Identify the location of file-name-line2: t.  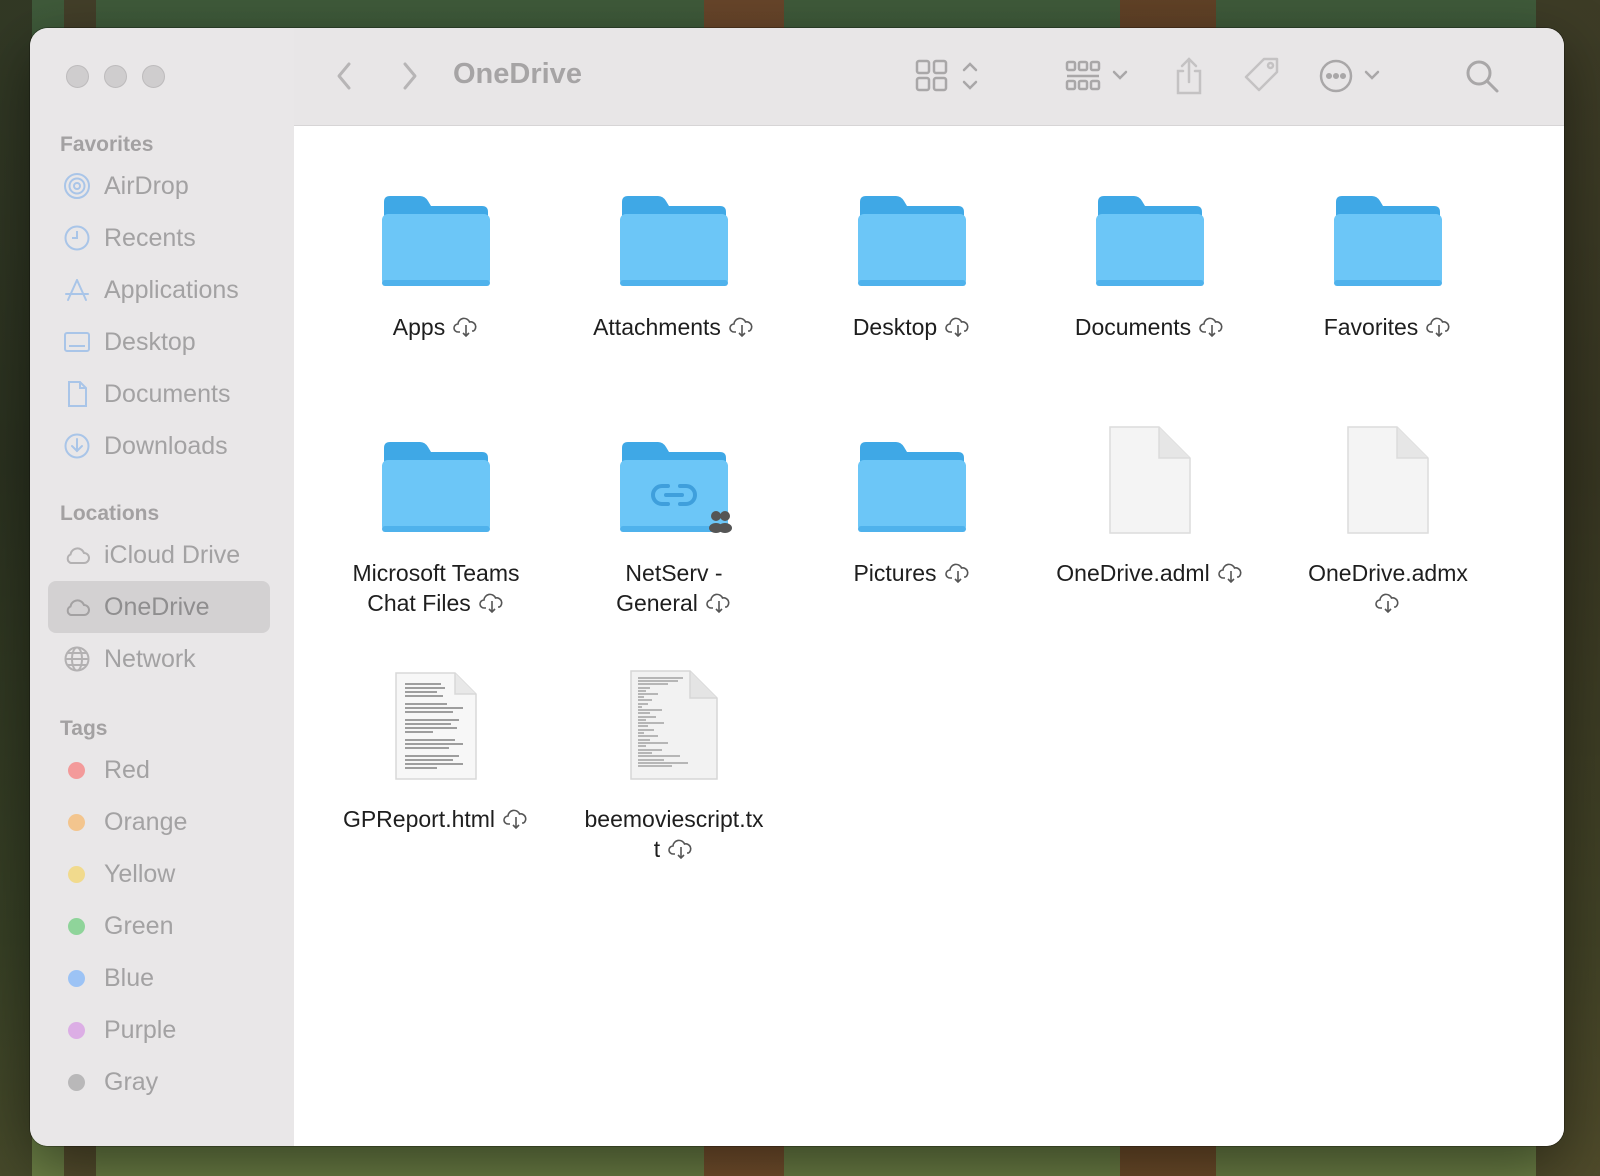
(657, 849).